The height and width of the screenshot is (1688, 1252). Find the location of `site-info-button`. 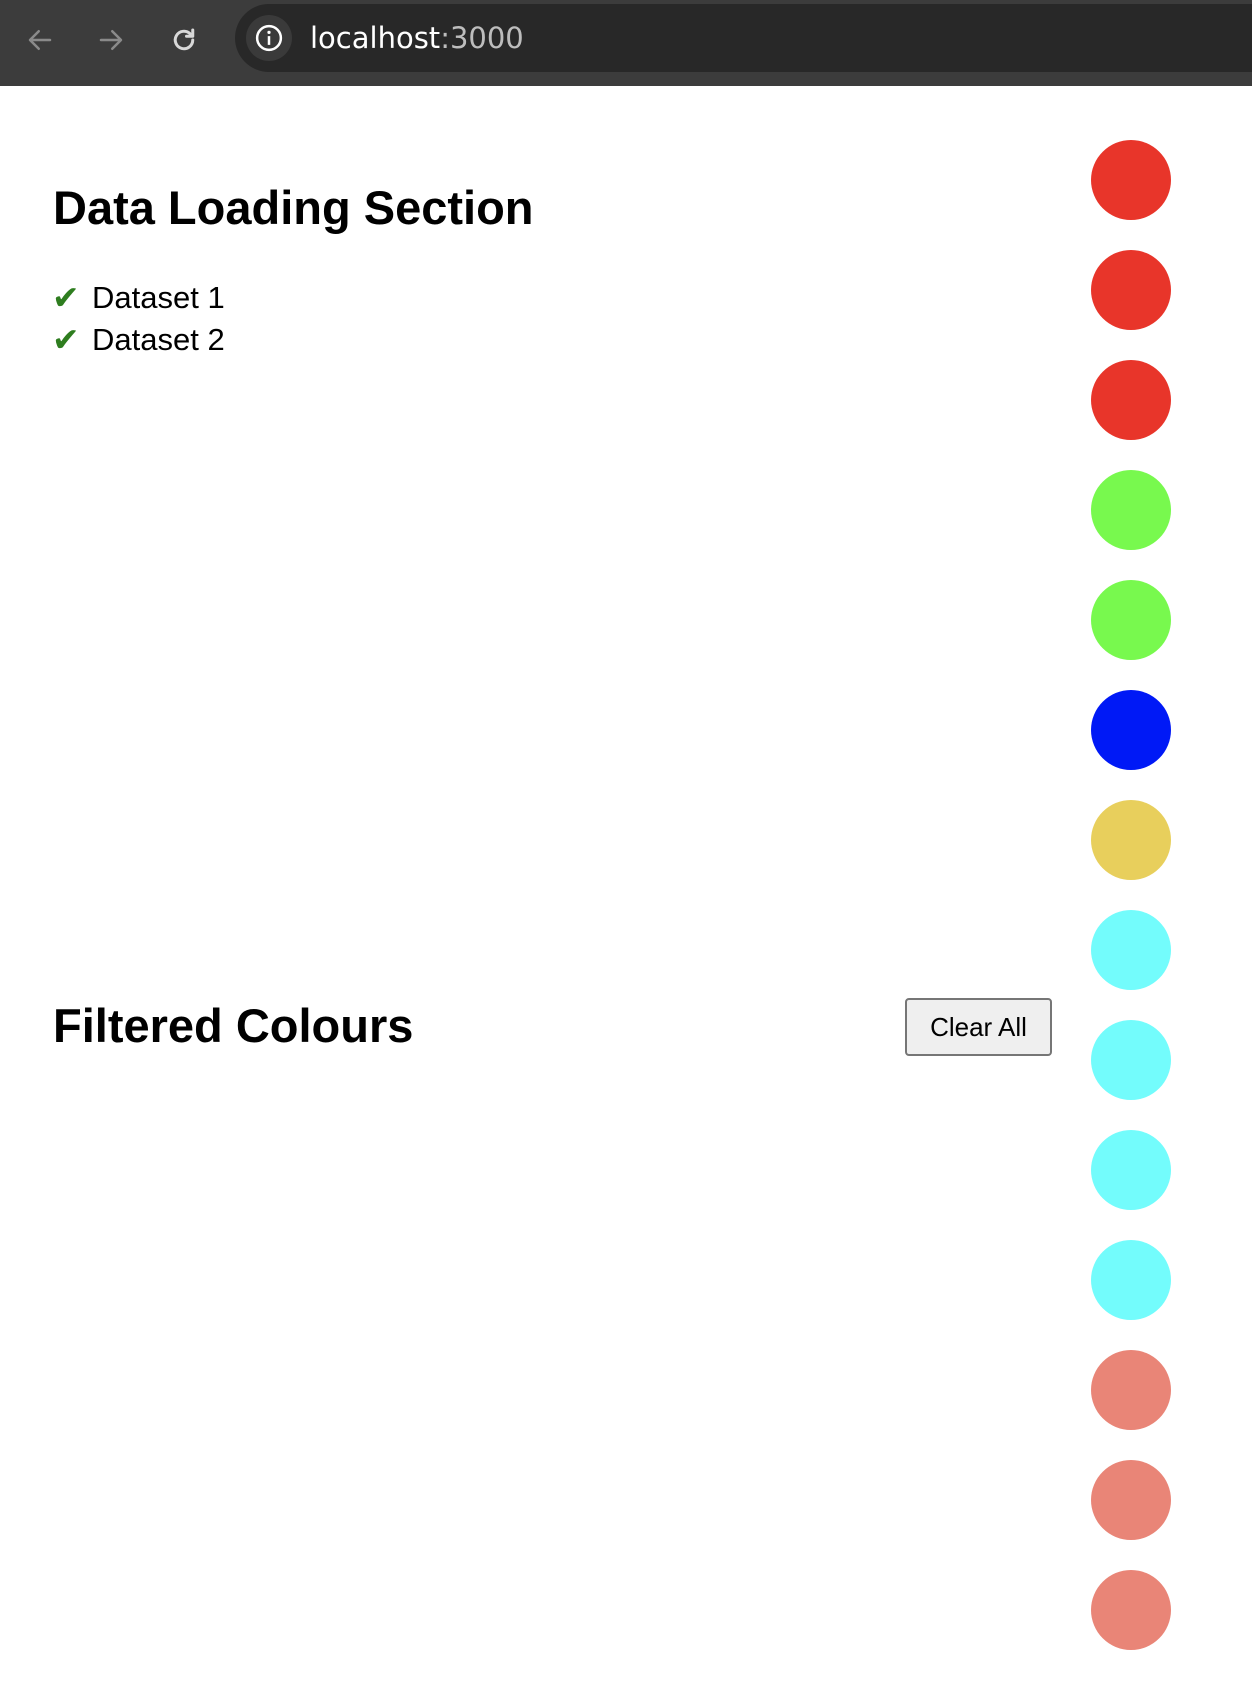

site-info-button is located at coordinates (269, 38).